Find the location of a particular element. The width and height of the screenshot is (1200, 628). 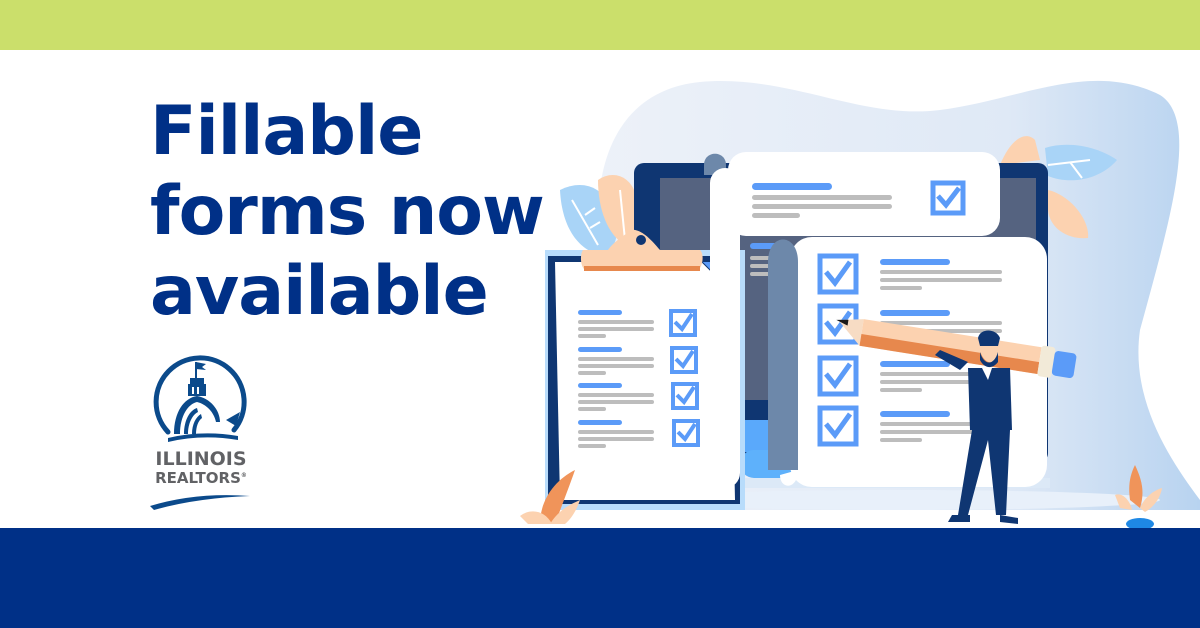

scroll-curl-main is located at coordinates (783, 354).